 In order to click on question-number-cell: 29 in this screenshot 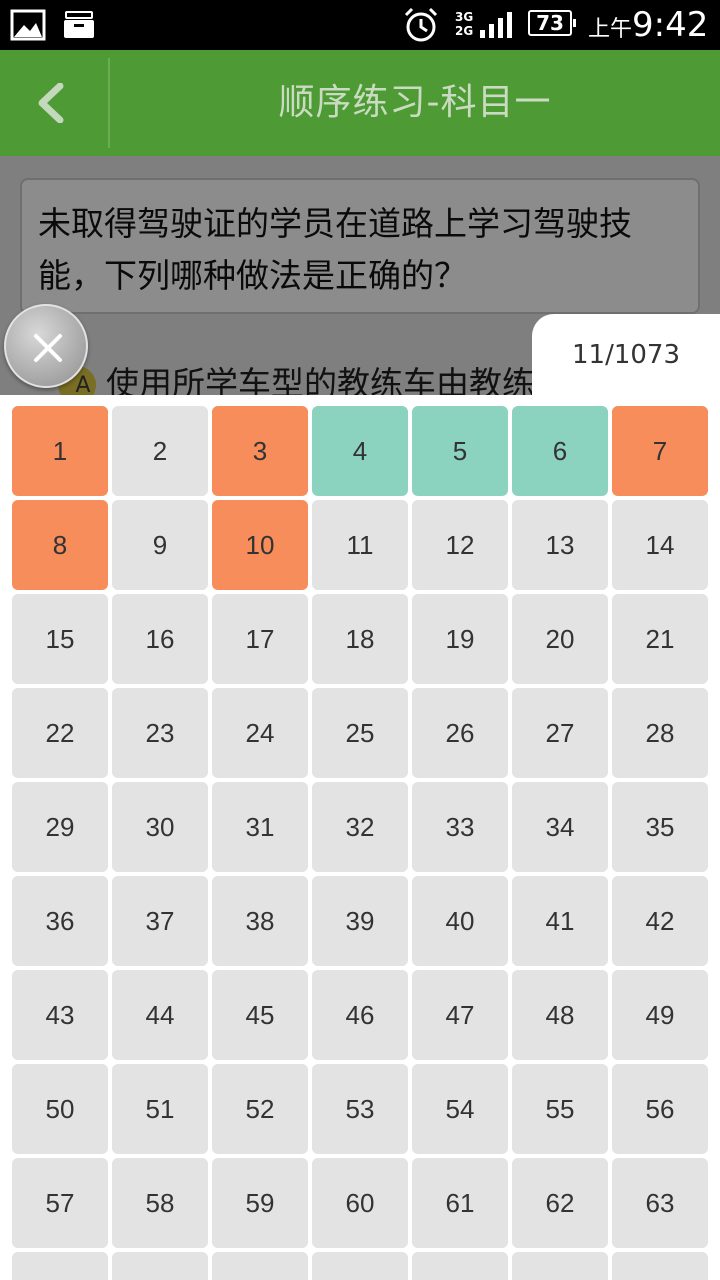, I will do `click(60, 827)`.